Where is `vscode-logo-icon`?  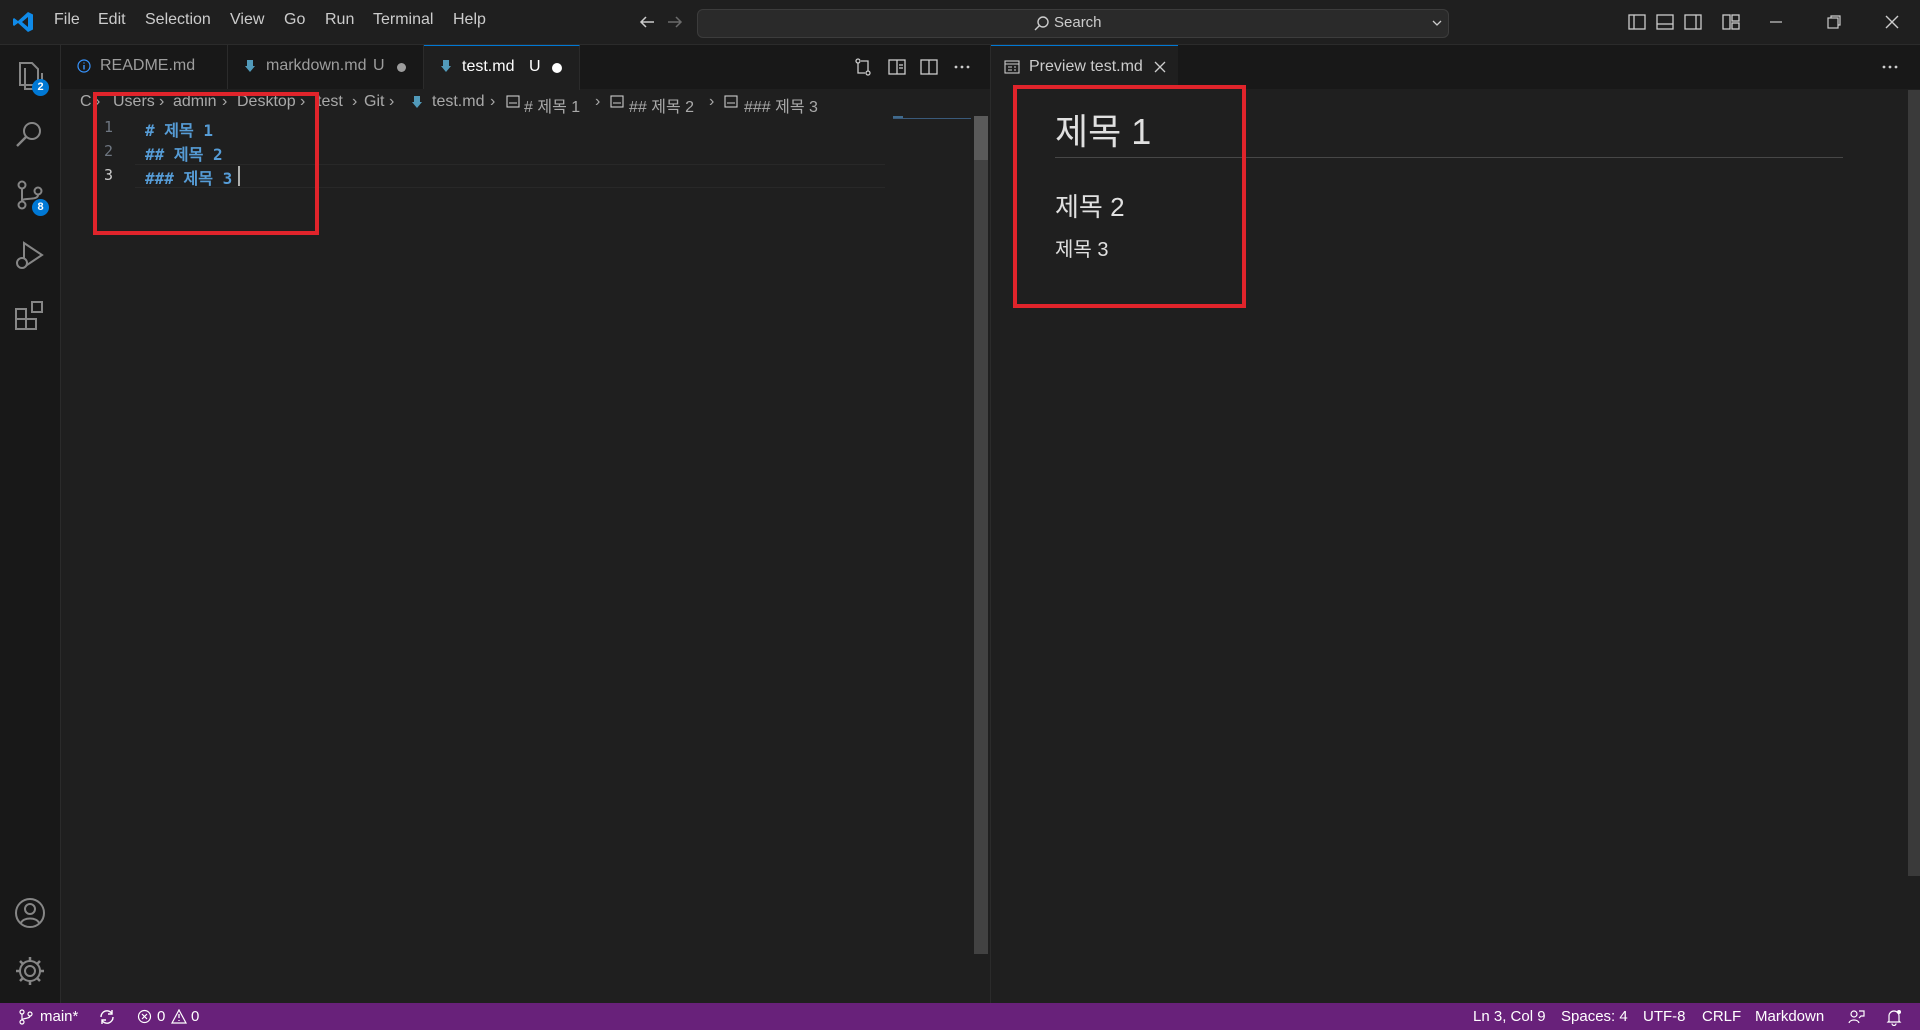
vscode-logo-icon is located at coordinates (23, 22).